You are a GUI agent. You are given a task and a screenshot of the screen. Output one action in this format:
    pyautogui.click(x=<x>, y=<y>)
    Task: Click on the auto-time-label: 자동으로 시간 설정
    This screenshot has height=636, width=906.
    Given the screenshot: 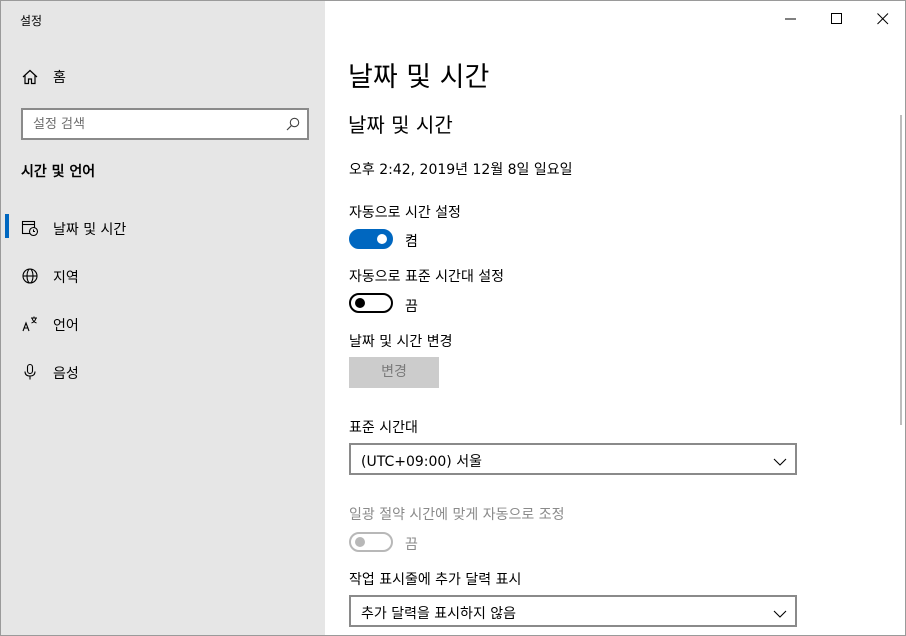 What is the action you would take?
    pyautogui.click(x=405, y=213)
    